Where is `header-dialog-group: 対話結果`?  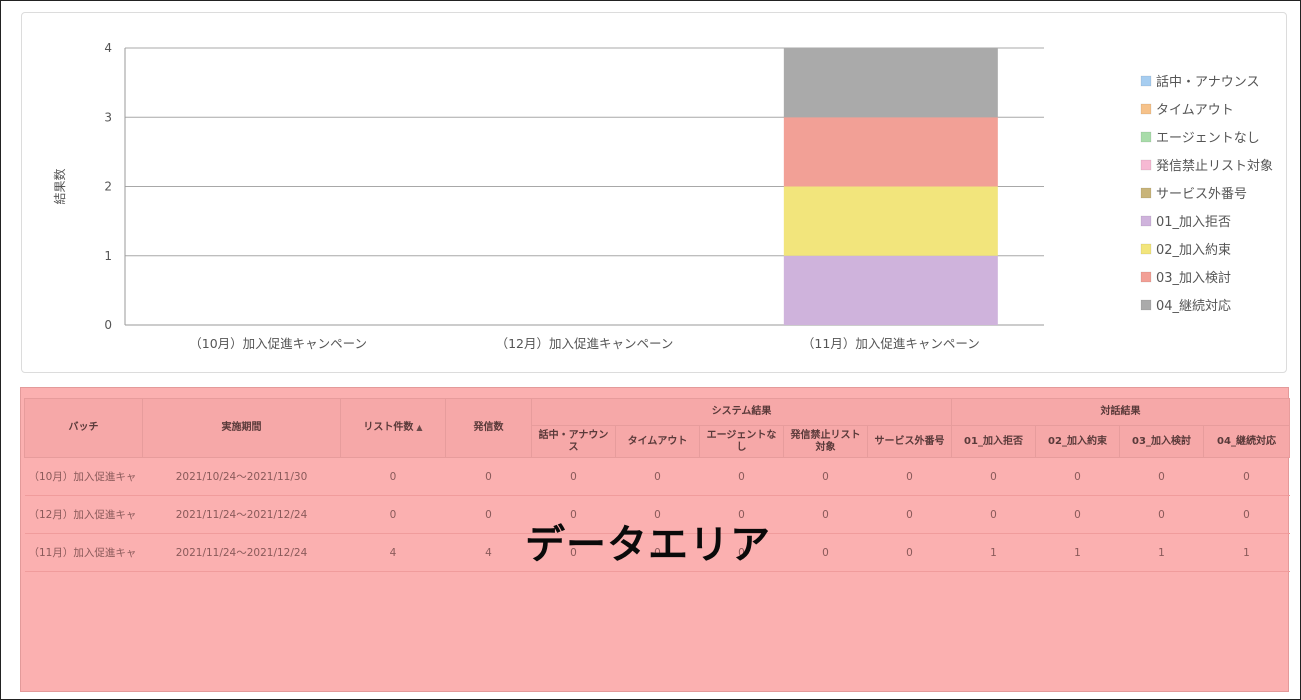
header-dialog-group: 対話結果 is located at coordinates (1121, 412).